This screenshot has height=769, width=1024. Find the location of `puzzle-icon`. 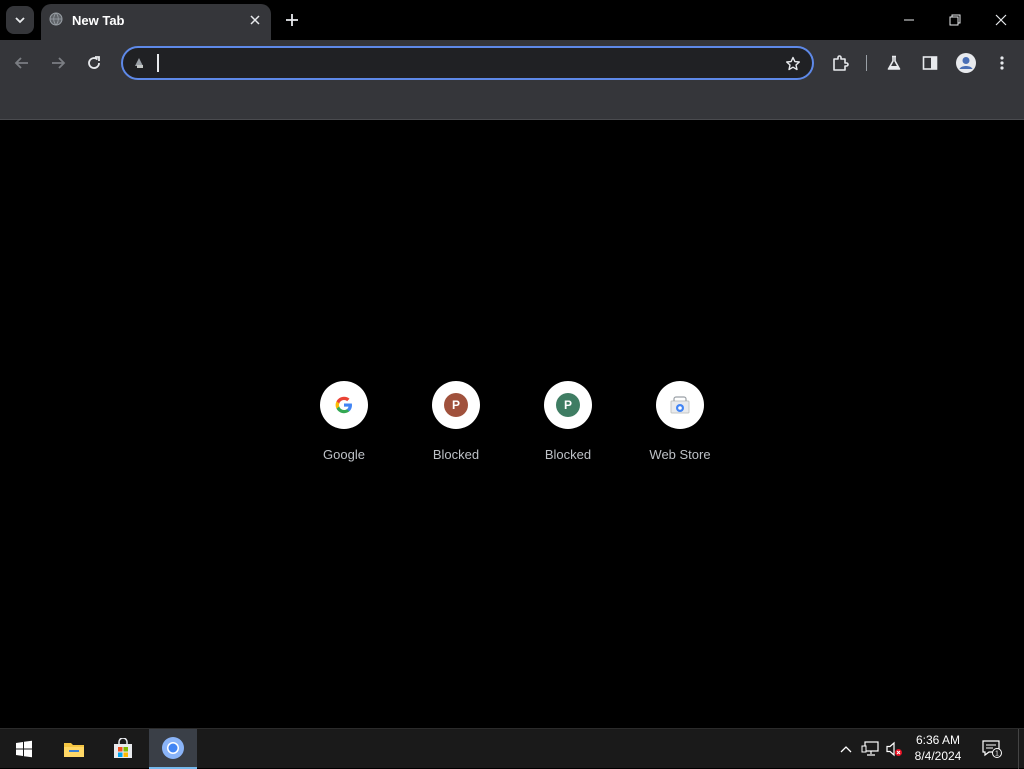

puzzle-icon is located at coordinates (841, 63).